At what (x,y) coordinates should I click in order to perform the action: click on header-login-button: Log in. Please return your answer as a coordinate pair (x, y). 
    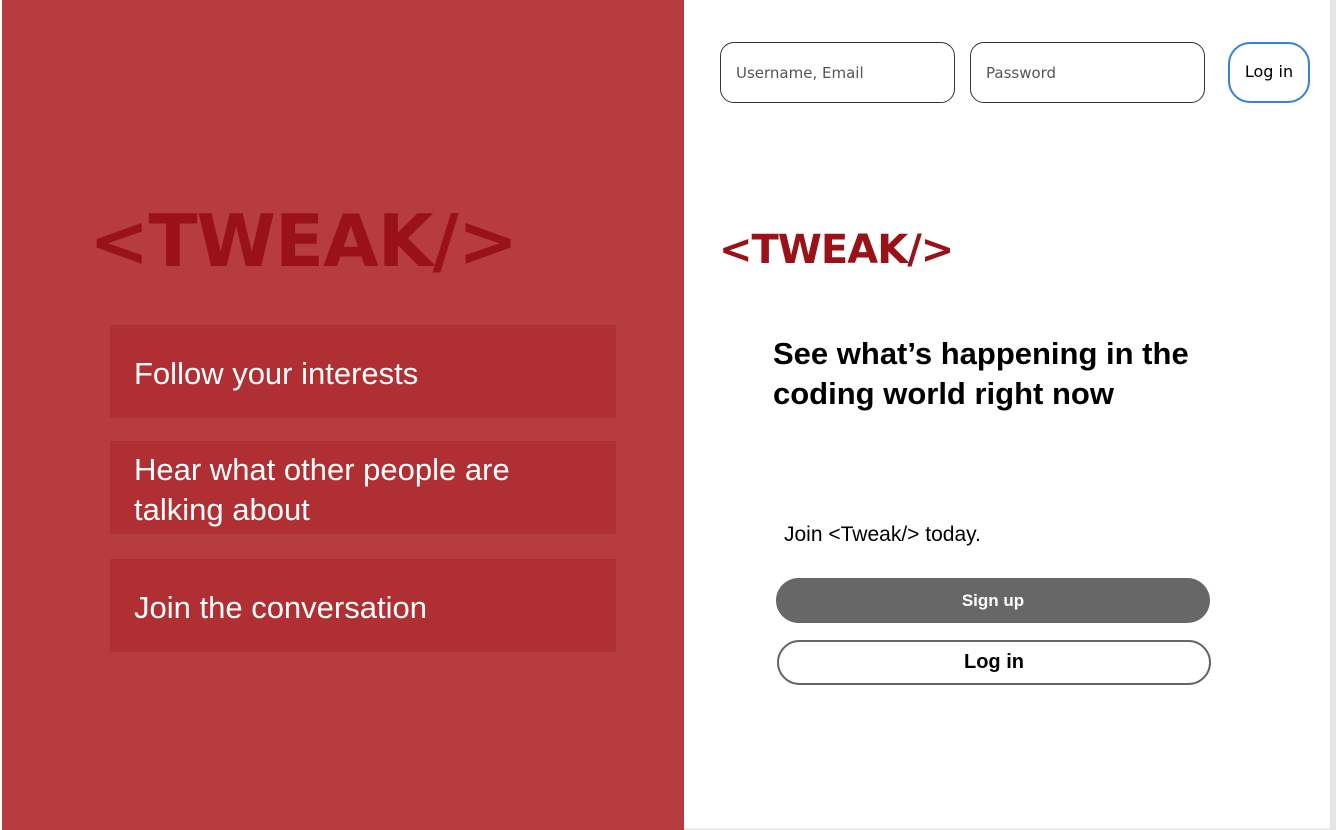
    Looking at the image, I should click on (1269, 72).